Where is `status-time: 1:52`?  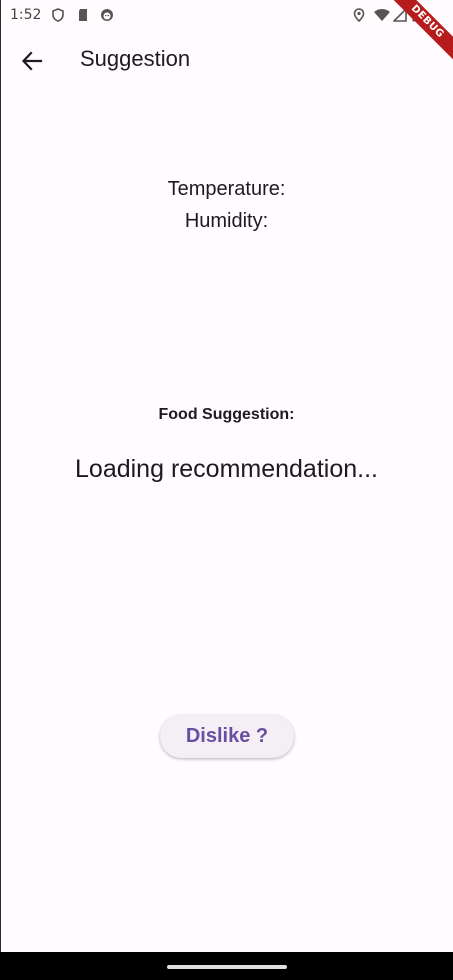
status-time: 1:52 is located at coordinates (26, 15).